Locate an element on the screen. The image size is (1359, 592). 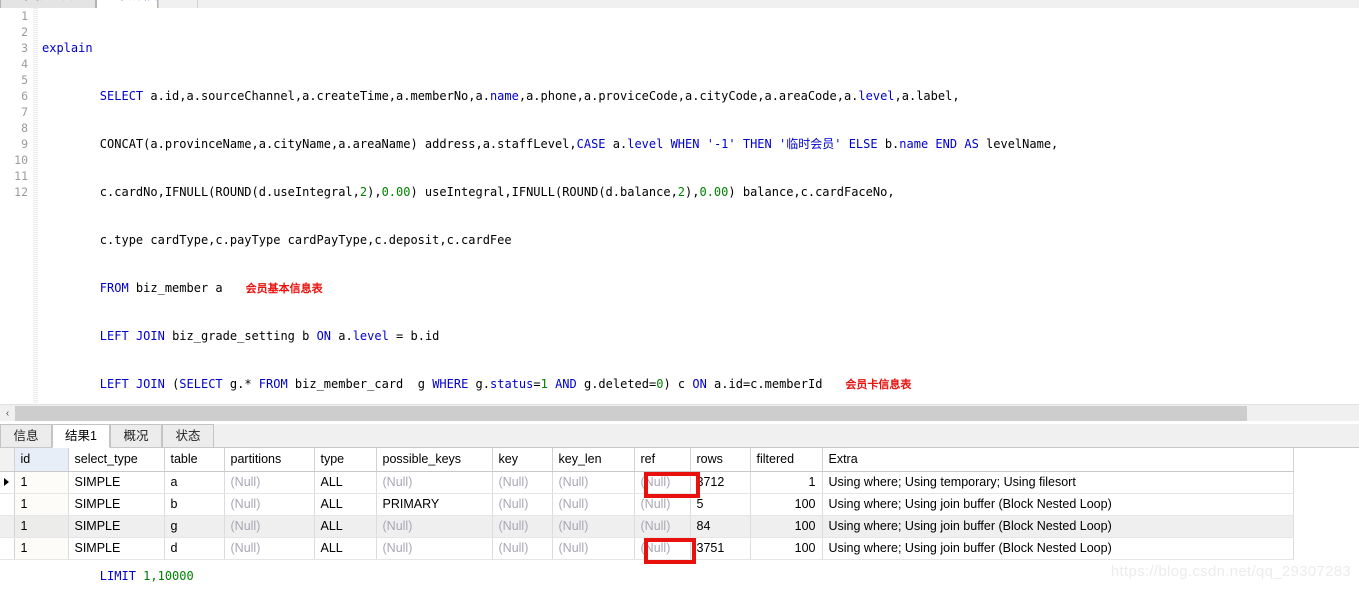
column-header-partitions: partitions is located at coordinates (269, 460).